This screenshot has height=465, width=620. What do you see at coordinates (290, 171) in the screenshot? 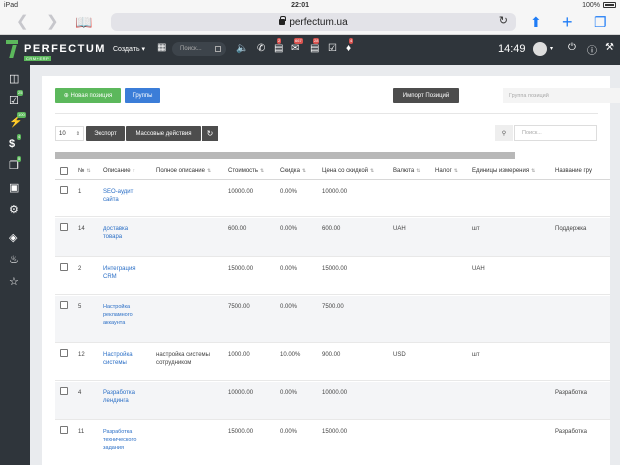
I see `col-discount-label: Скидка` at bounding box center [290, 171].